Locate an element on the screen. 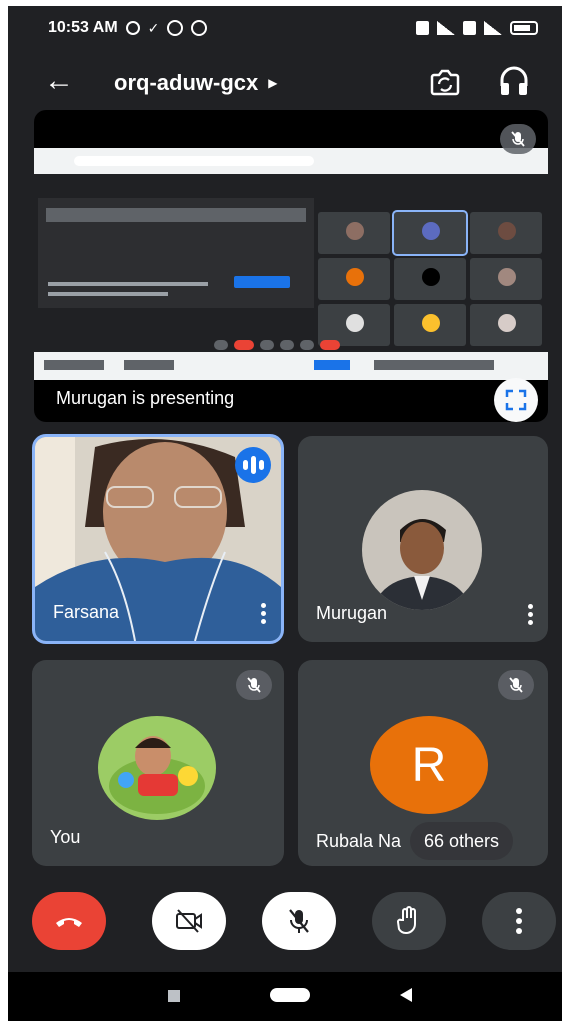 Image resolution: width=570 pixels, height=1027 pixels. battery-icon is located at coordinates (524, 28).